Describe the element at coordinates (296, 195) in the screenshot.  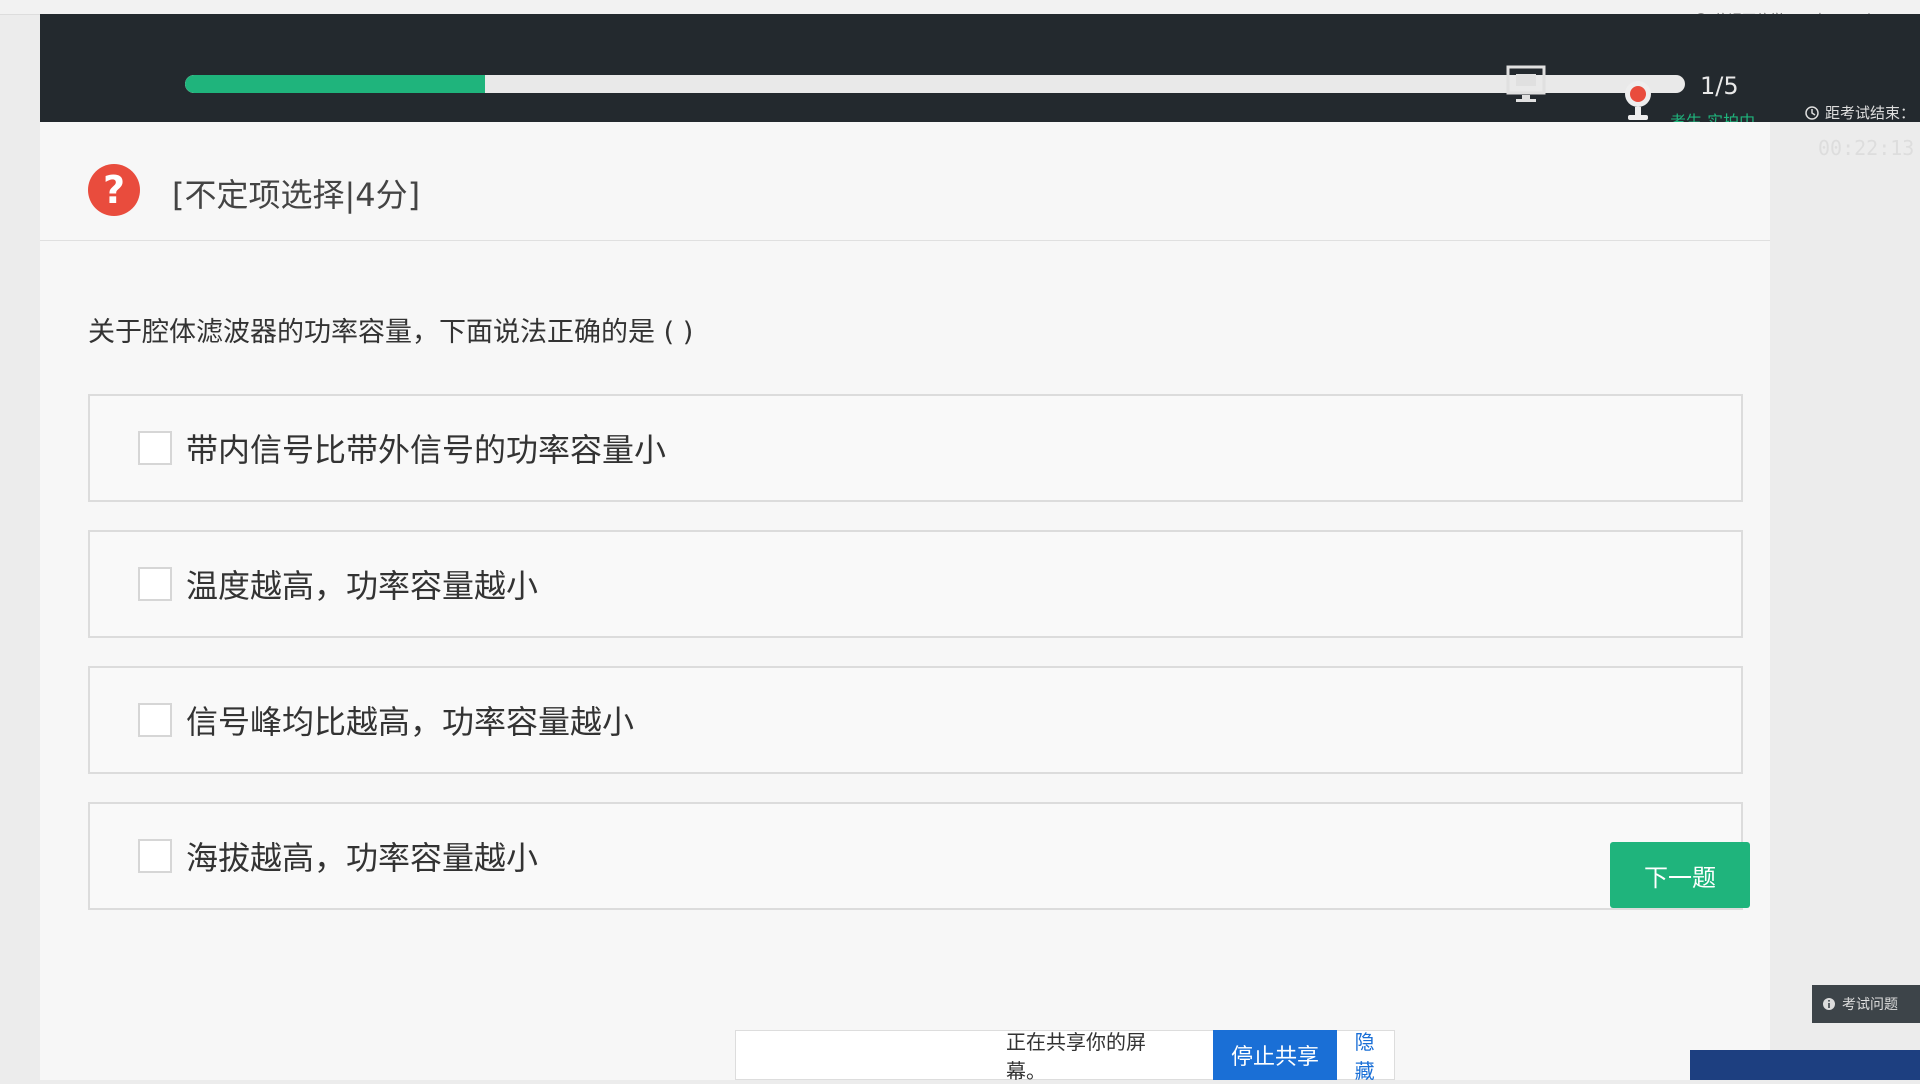
I see `question-type-label: [不定项选择|4分]` at that location.